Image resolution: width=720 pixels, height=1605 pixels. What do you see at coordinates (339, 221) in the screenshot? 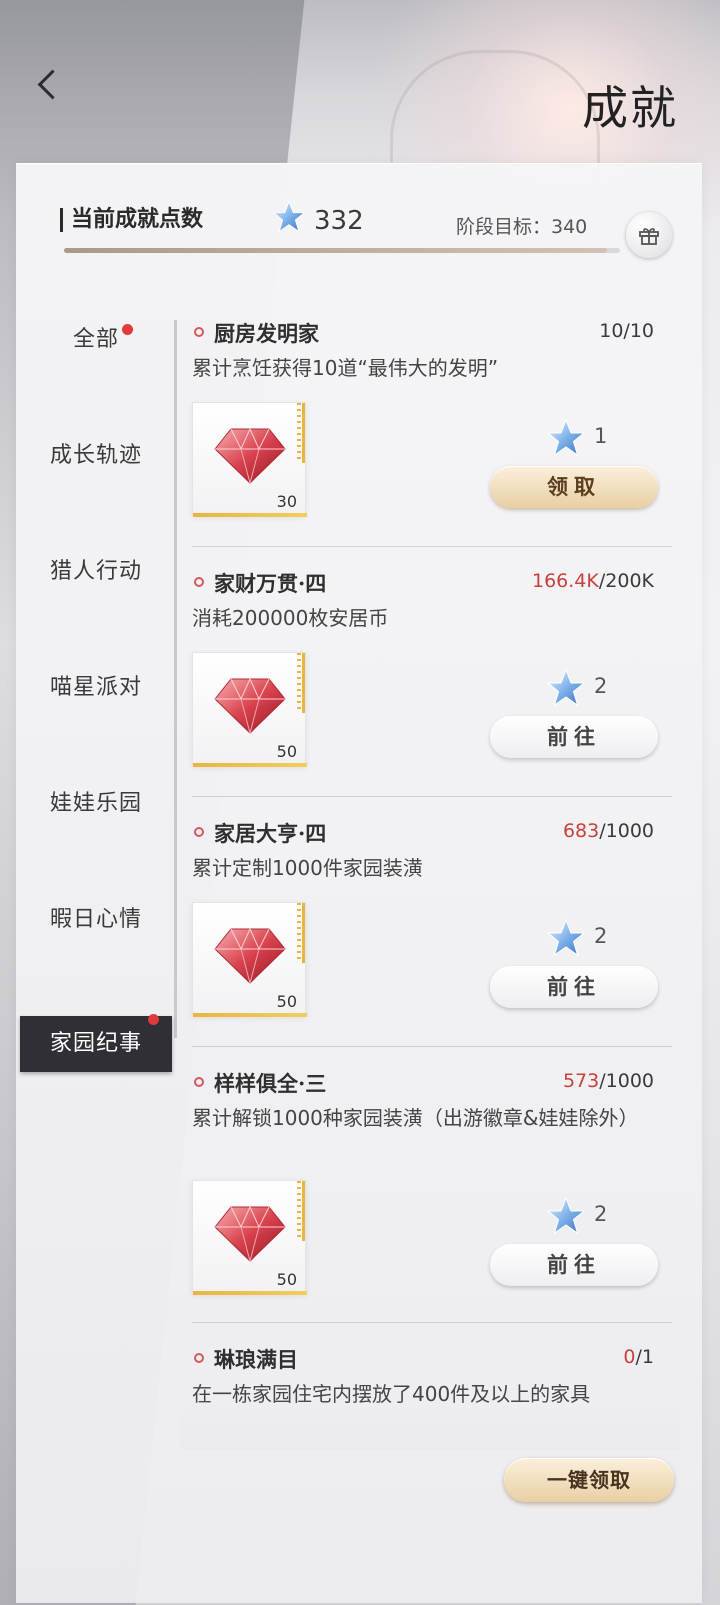
I see `current-points-value: 332` at bounding box center [339, 221].